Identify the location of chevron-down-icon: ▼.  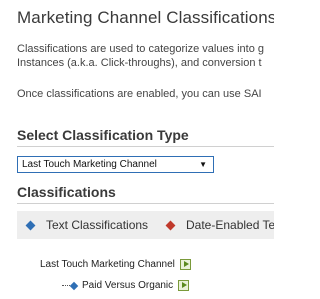
(203, 164).